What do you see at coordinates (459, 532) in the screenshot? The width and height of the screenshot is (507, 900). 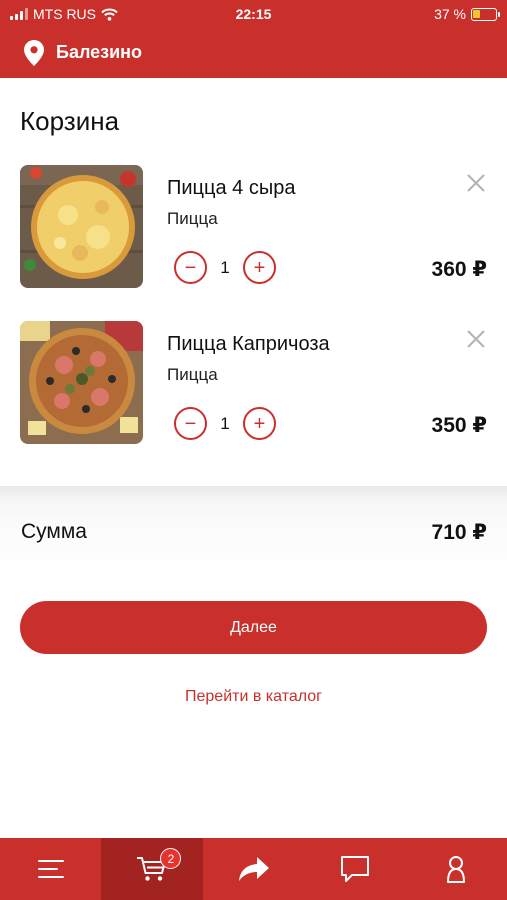 I see `summary-total: 710 ₽` at bounding box center [459, 532].